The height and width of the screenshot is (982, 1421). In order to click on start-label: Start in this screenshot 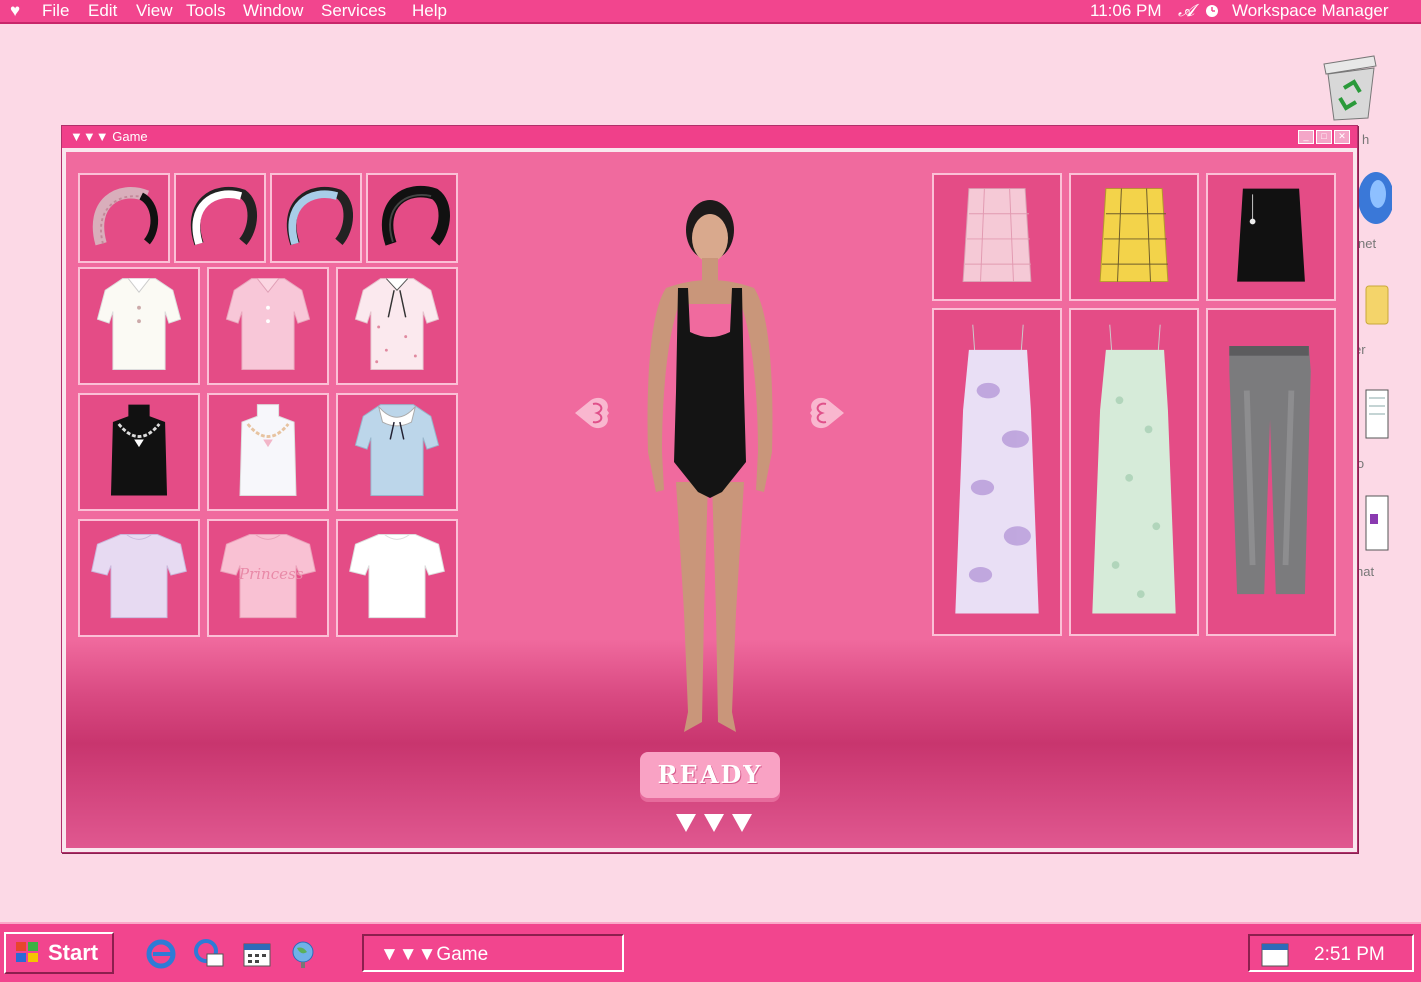, I will do `click(73, 952)`.